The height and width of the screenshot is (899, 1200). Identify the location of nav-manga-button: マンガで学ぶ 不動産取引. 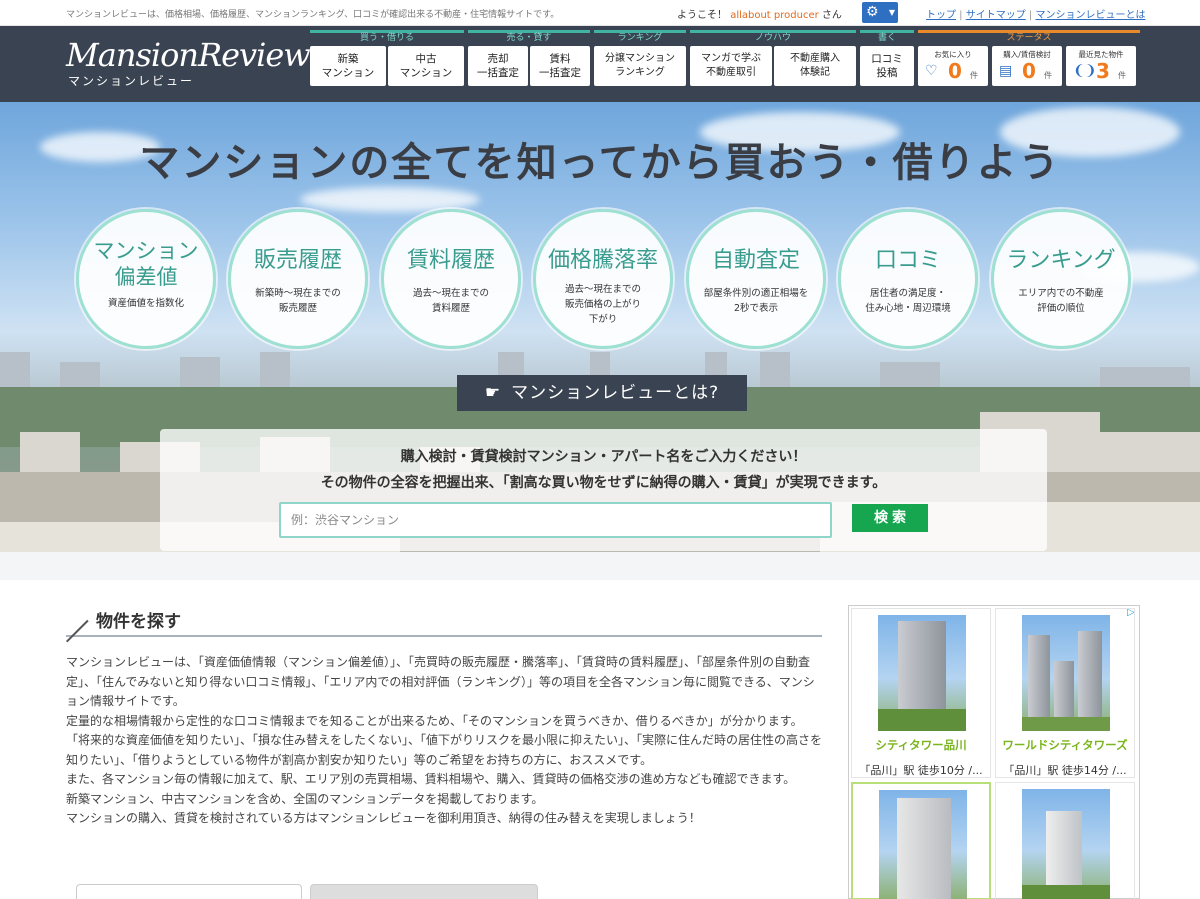
(731, 66).